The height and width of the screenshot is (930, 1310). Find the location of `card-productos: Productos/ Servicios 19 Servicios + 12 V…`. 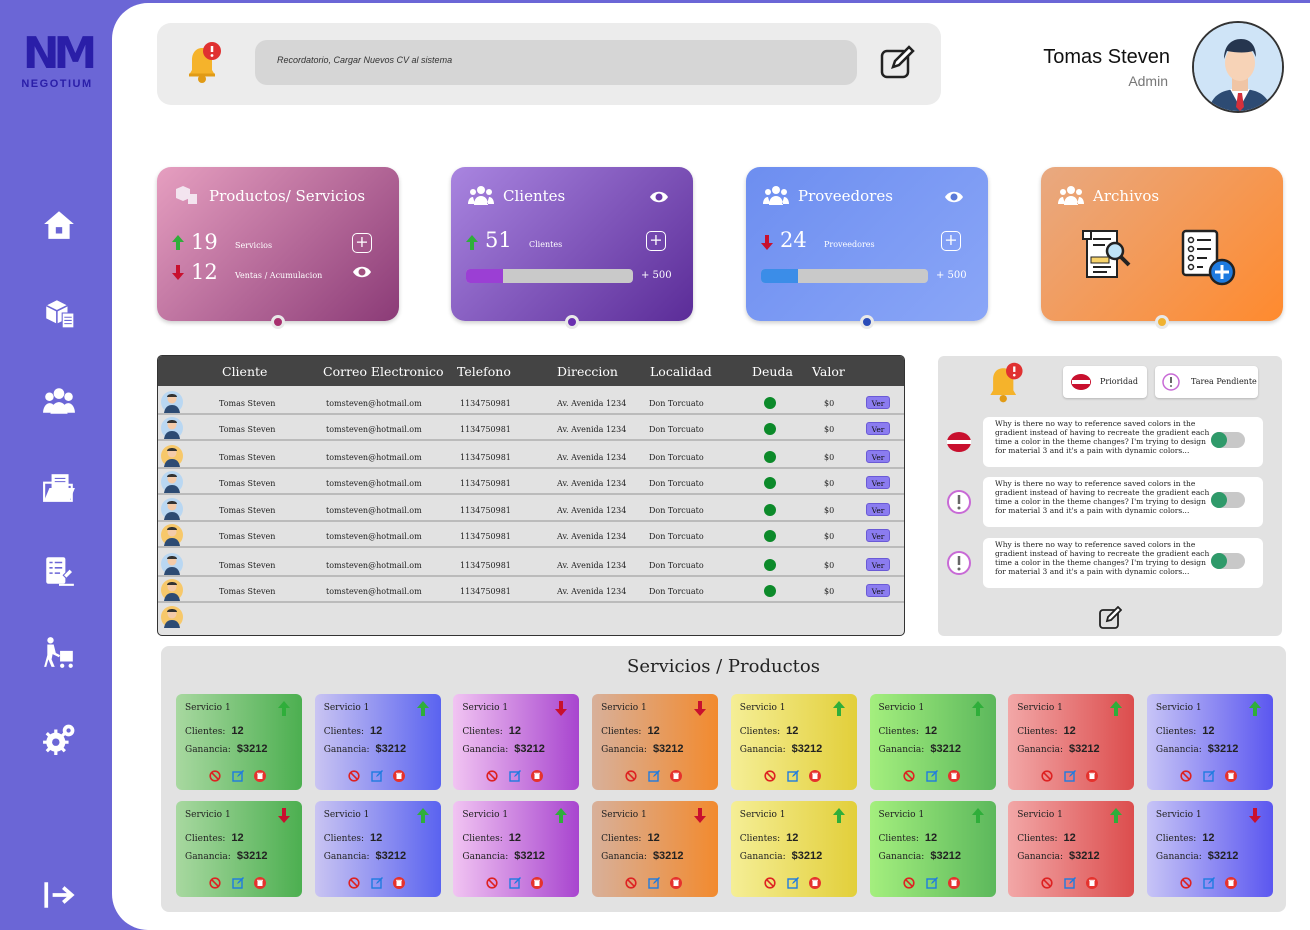

card-productos: Productos/ Servicios 19 Servicios + 12 V… is located at coordinates (278, 248).